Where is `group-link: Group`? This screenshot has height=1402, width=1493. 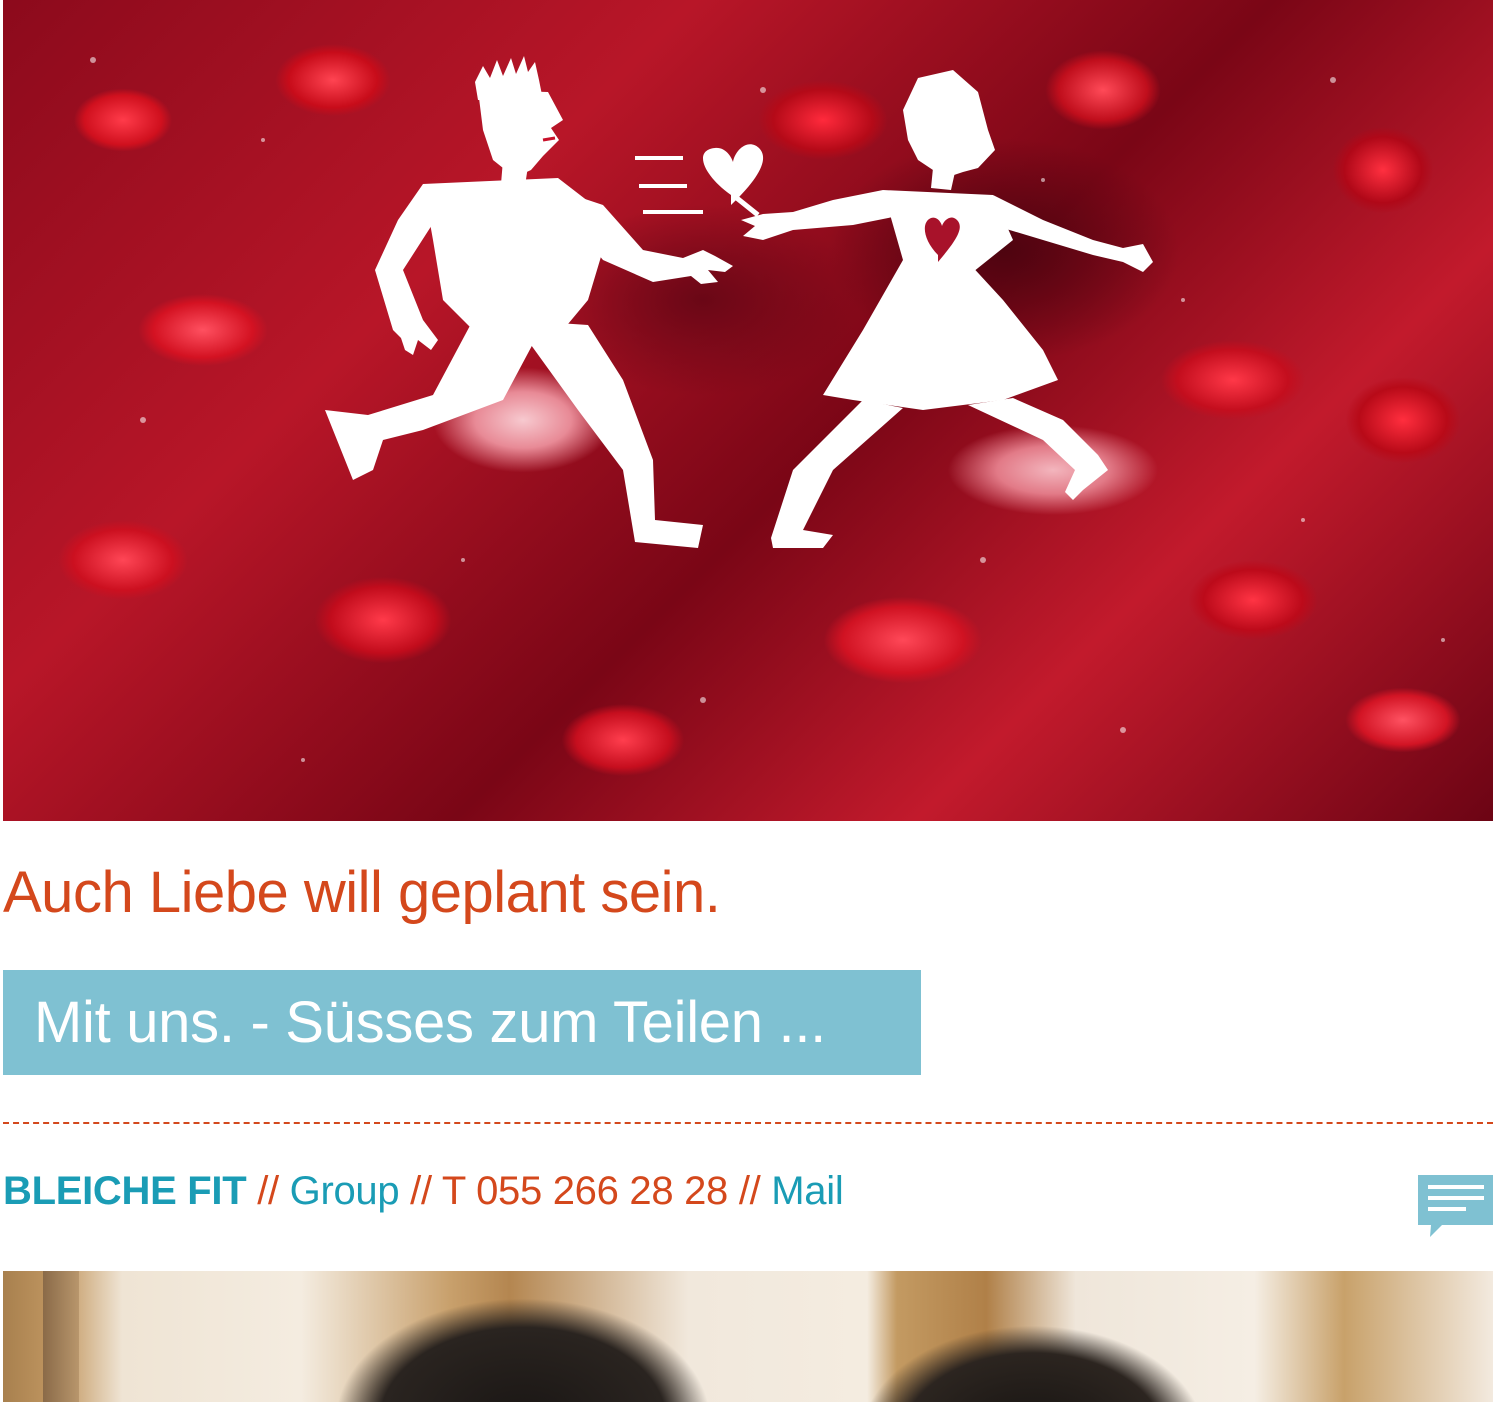
group-link: Group is located at coordinates (345, 1191).